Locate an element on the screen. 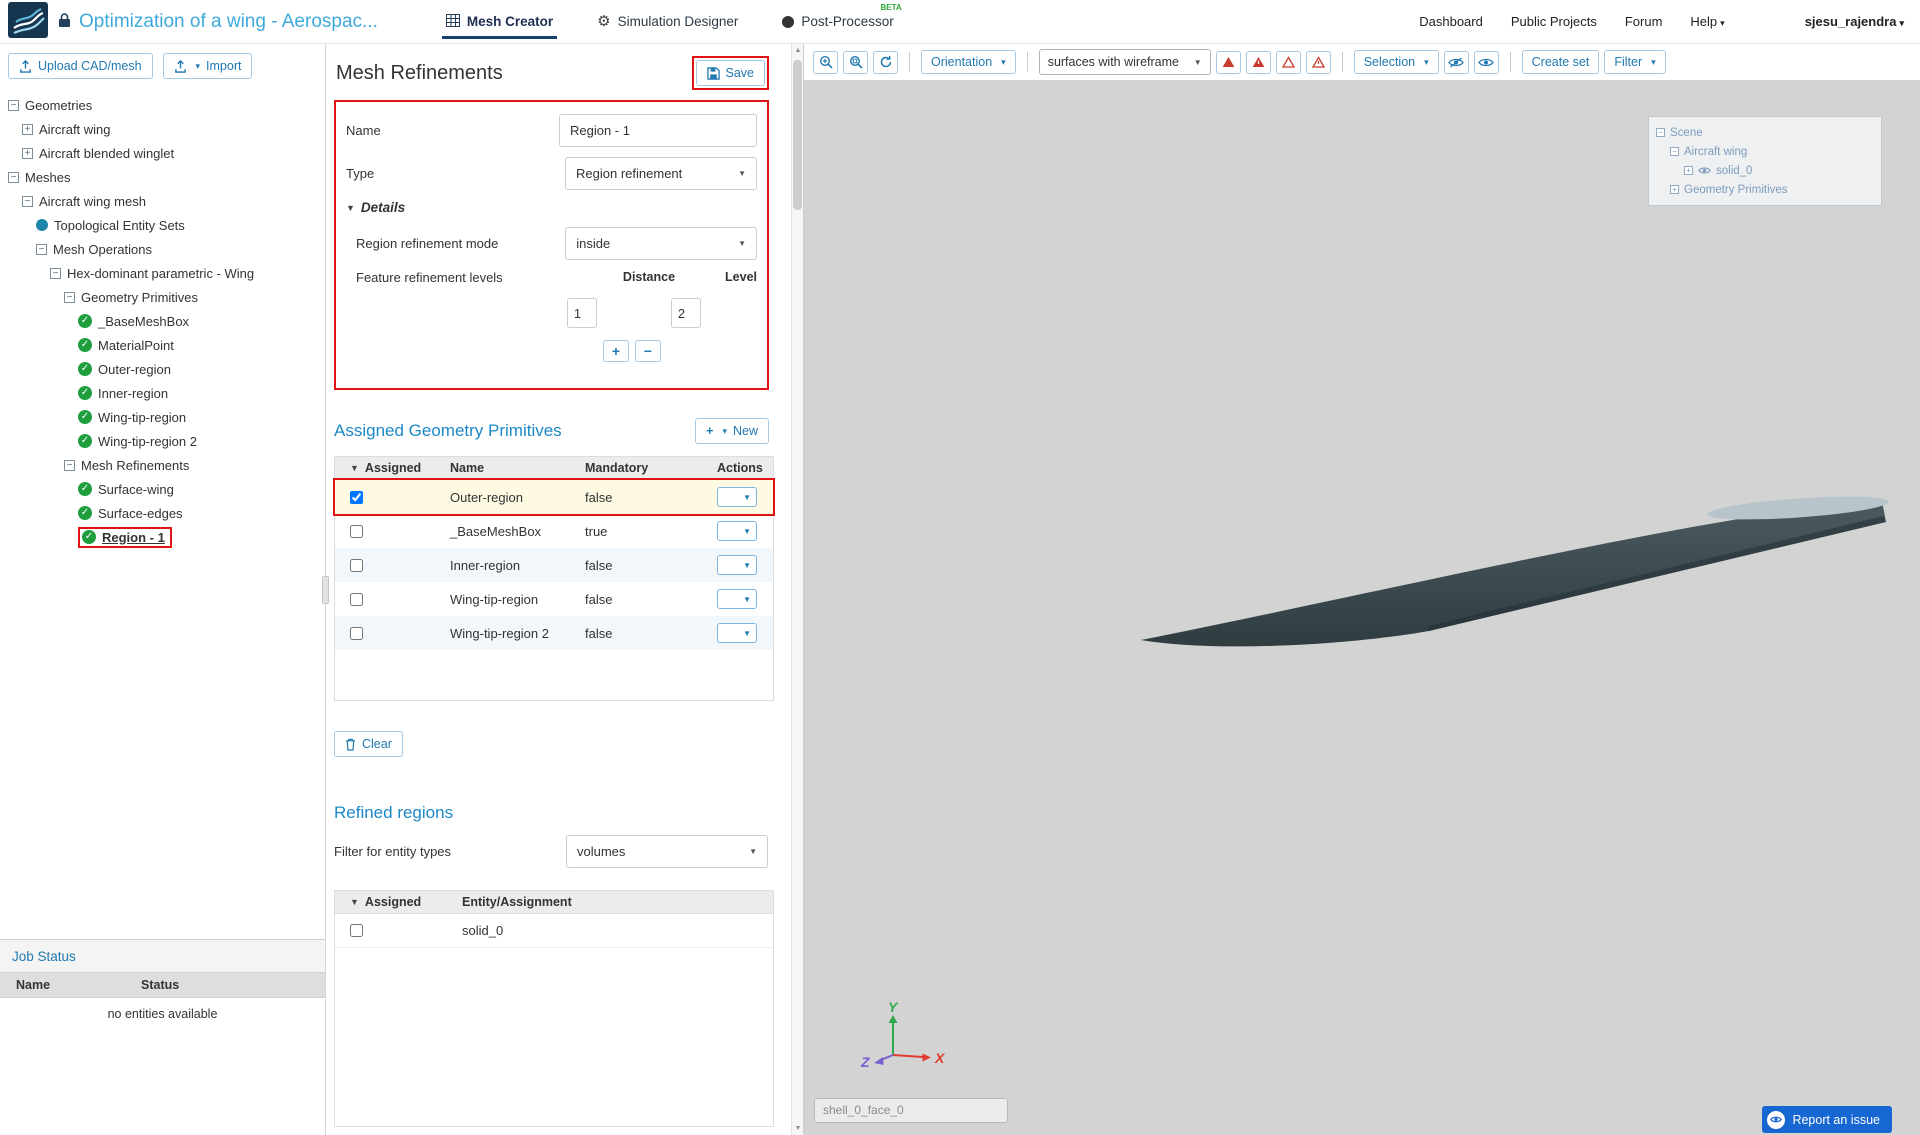 The image size is (1920, 1135). upload-cad-button: Upload CAD/mesh is located at coordinates (80, 66).